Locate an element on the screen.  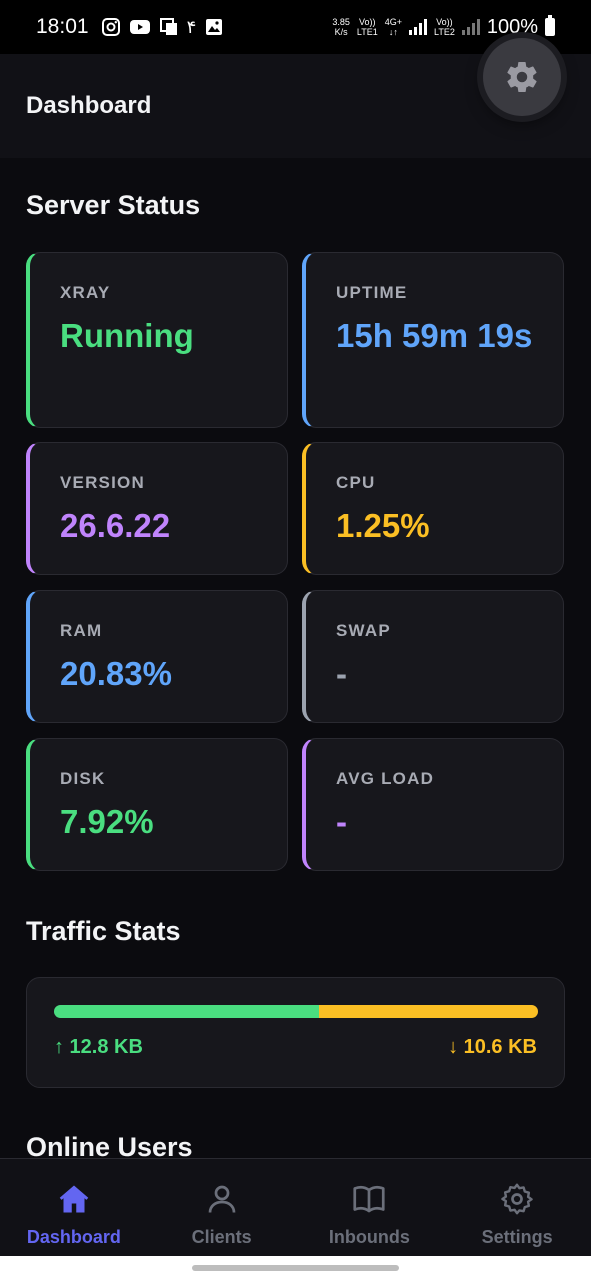
stat-card-ram: RAM 20.83% is located at coordinates (157, 656).